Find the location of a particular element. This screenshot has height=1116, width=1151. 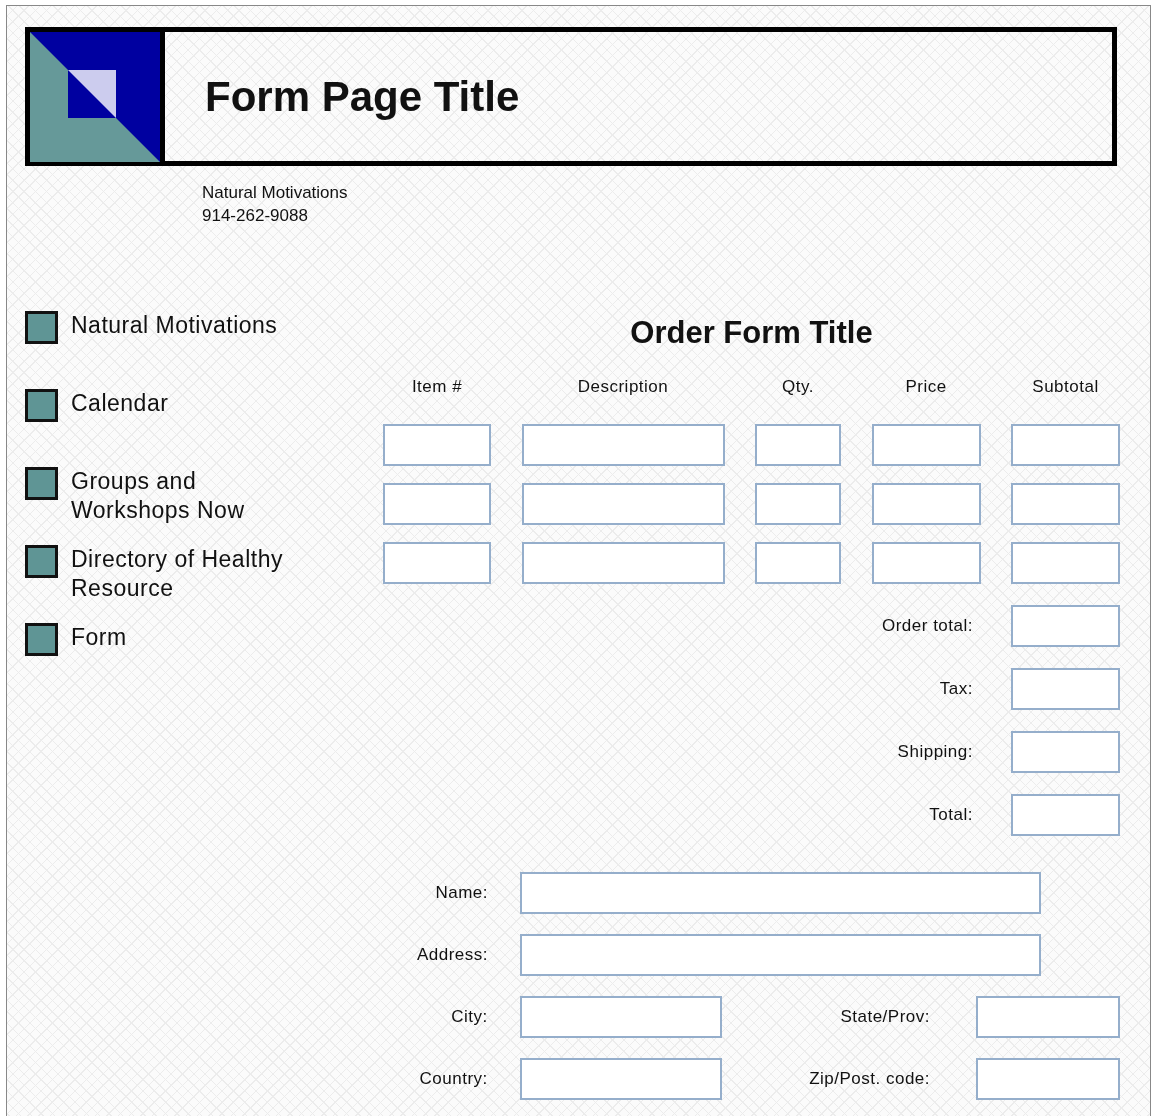

field-label: Total: is located at coordinates (951, 815).